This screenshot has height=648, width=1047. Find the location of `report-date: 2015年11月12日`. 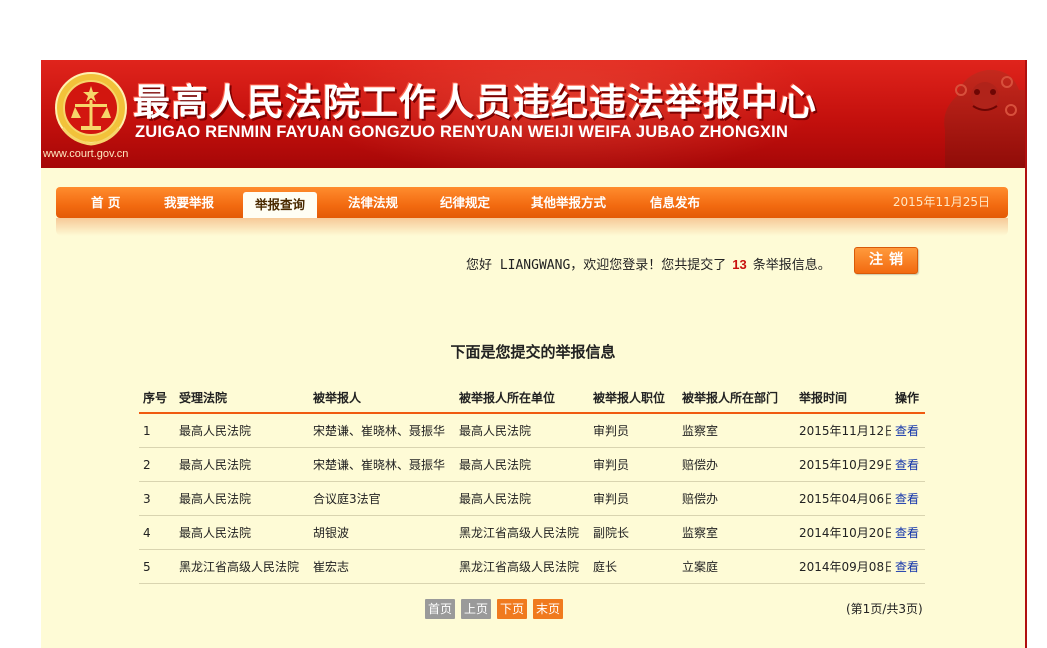

report-date: 2015年11月12日 is located at coordinates (843, 430).